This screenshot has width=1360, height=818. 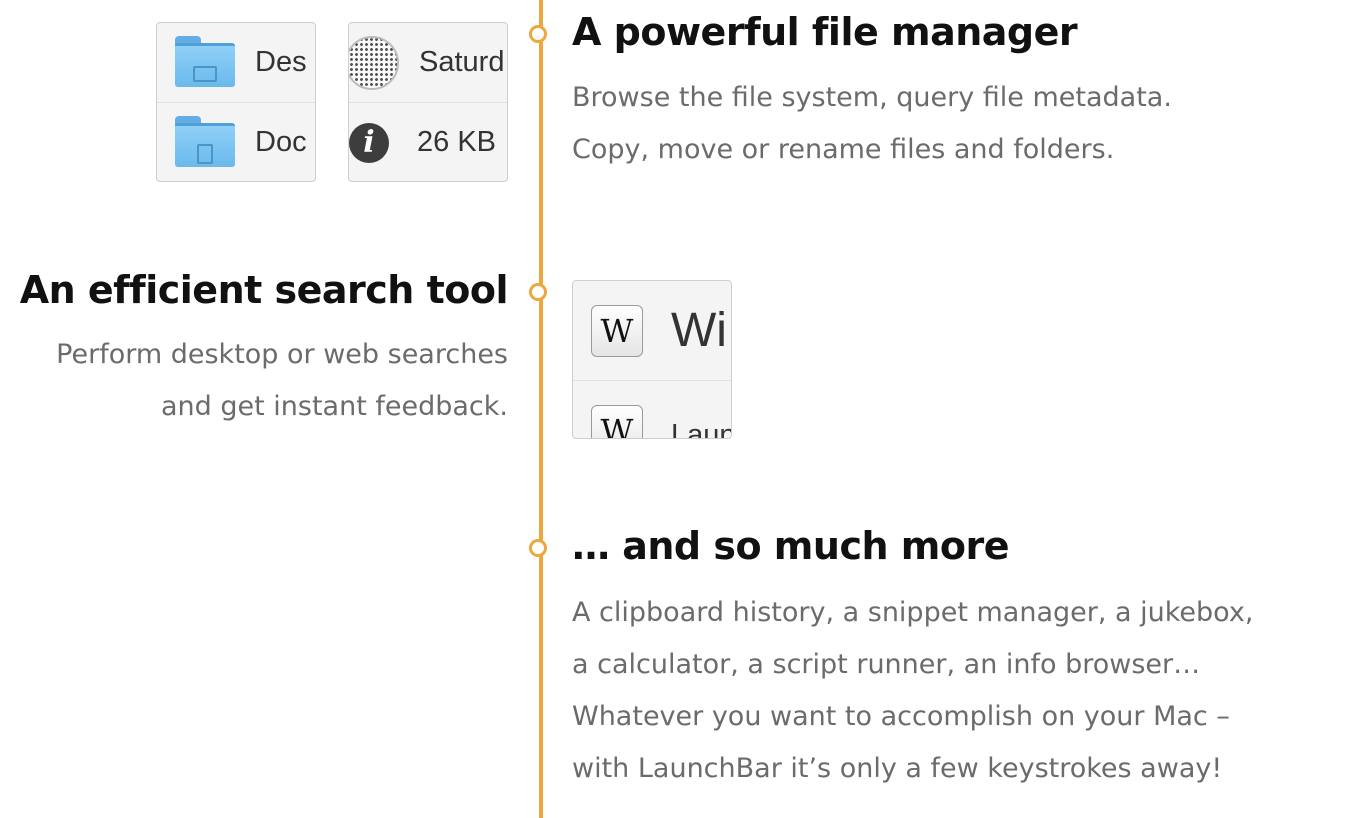 What do you see at coordinates (699, 330) in the screenshot?
I see `item-label: Wi` at bounding box center [699, 330].